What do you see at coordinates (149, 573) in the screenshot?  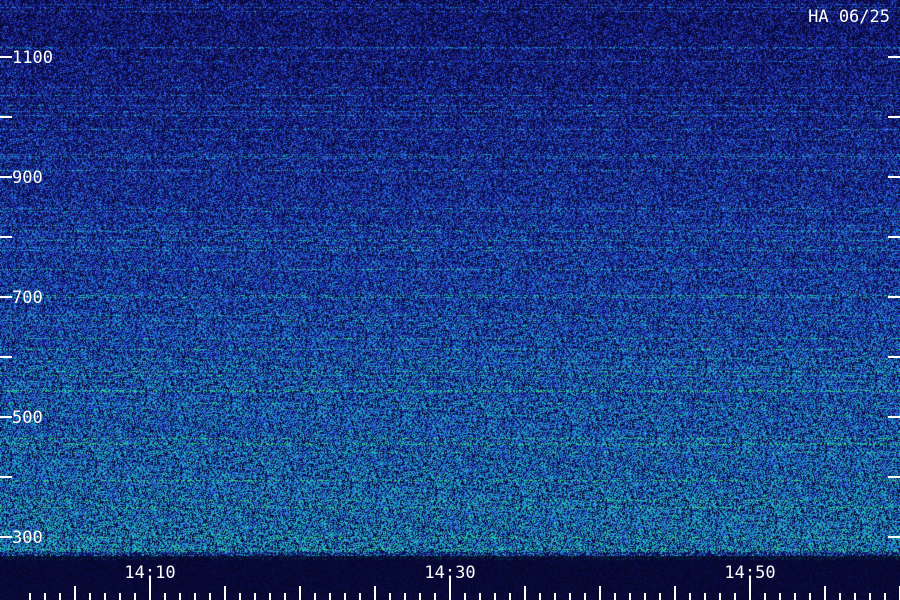 I see `x-tick-label: 14:10` at bounding box center [149, 573].